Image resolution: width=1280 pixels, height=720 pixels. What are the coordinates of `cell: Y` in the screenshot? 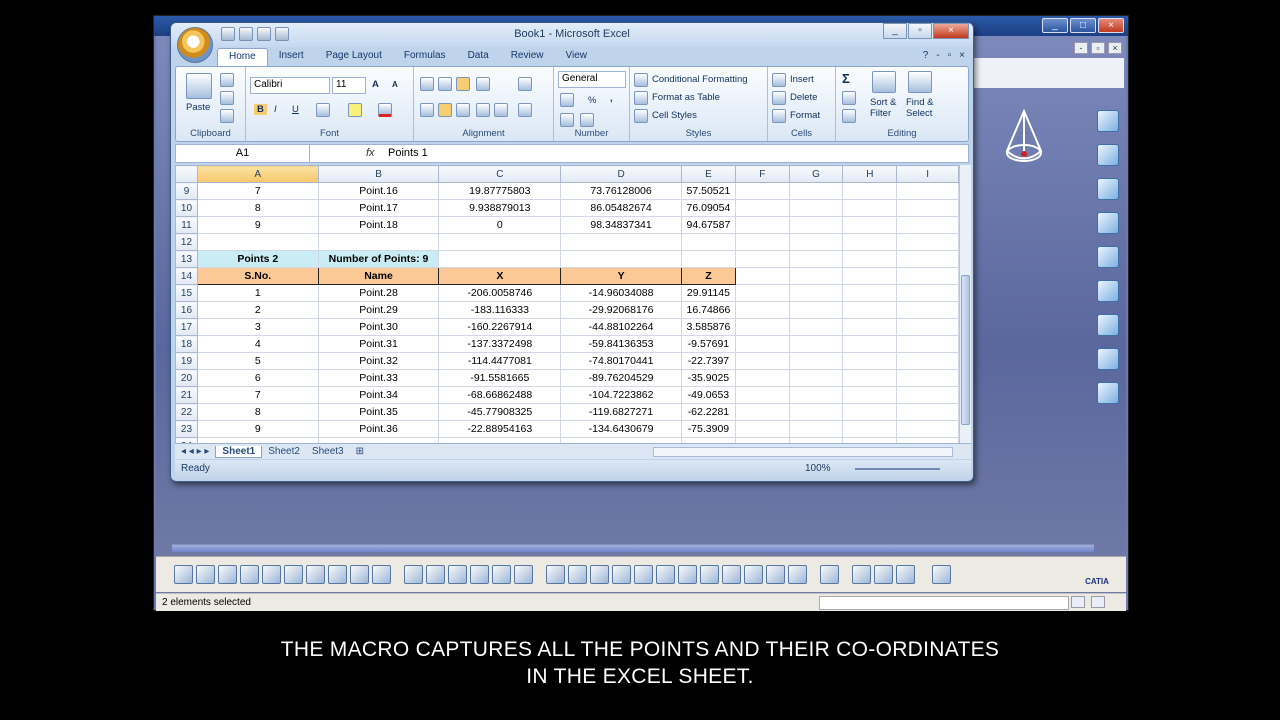 It's located at (621, 276).